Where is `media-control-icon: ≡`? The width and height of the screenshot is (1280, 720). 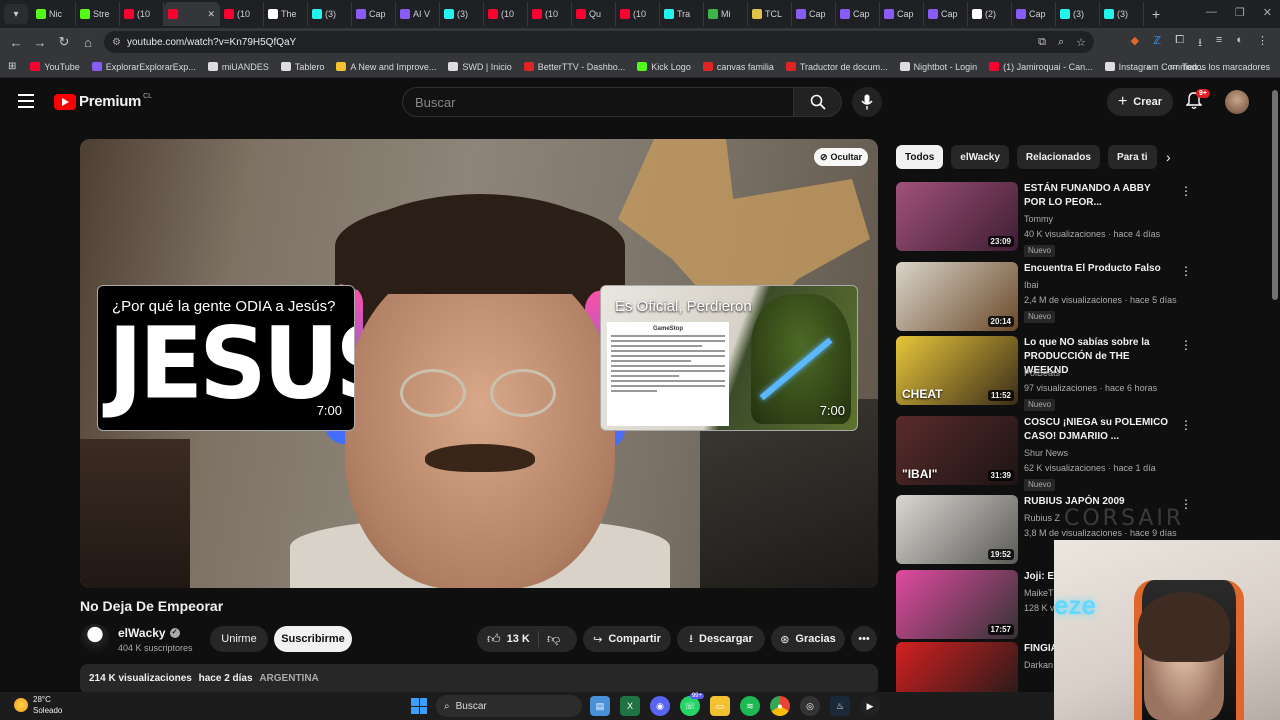
media-control-icon: ≡ is located at coordinates (1219, 43).